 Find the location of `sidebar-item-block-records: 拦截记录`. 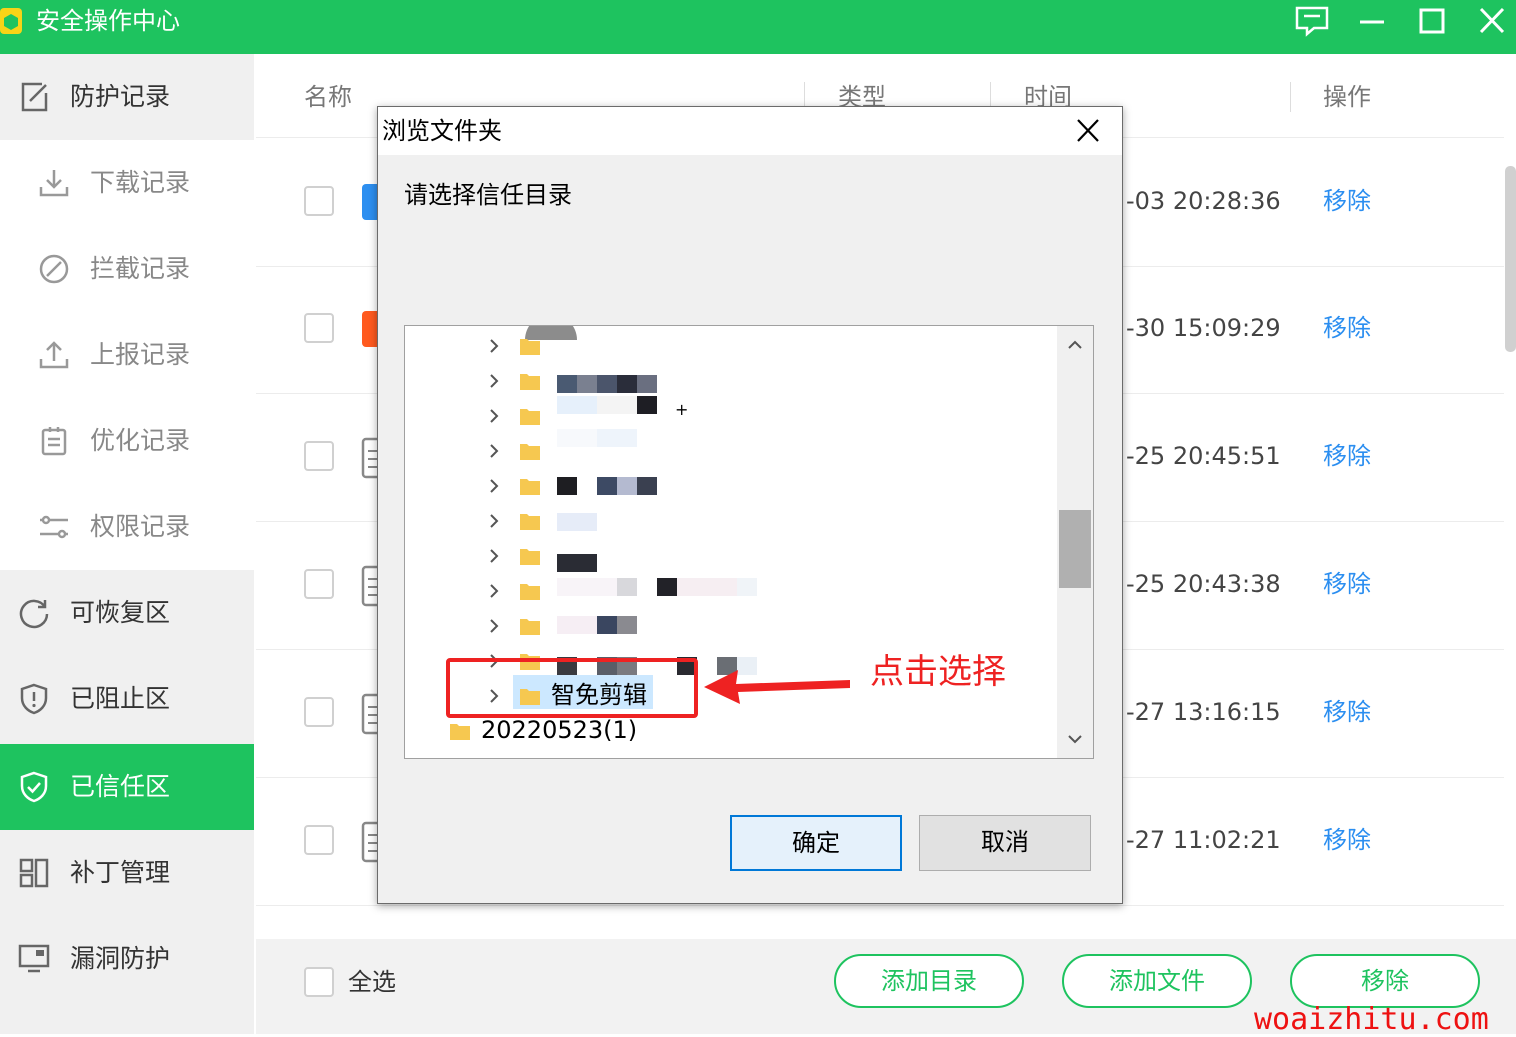

sidebar-item-block-records: 拦截记录 is located at coordinates (127, 269).